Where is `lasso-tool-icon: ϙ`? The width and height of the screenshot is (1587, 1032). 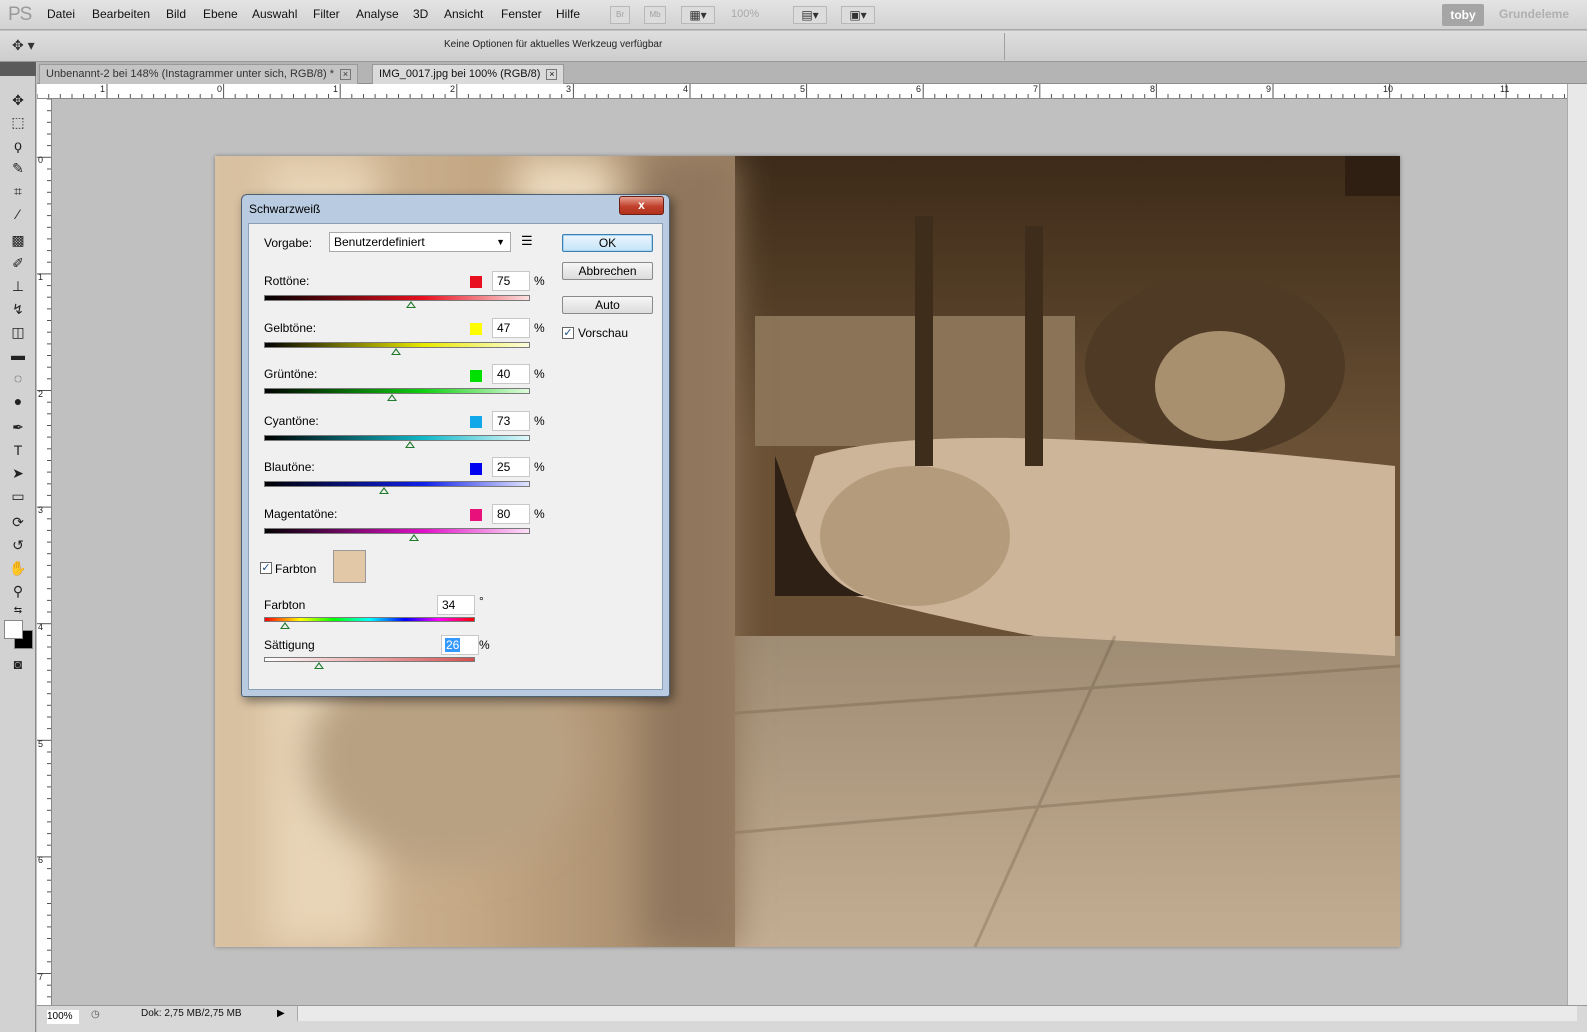 lasso-tool-icon: ϙ is located at coordinates (18, 145).